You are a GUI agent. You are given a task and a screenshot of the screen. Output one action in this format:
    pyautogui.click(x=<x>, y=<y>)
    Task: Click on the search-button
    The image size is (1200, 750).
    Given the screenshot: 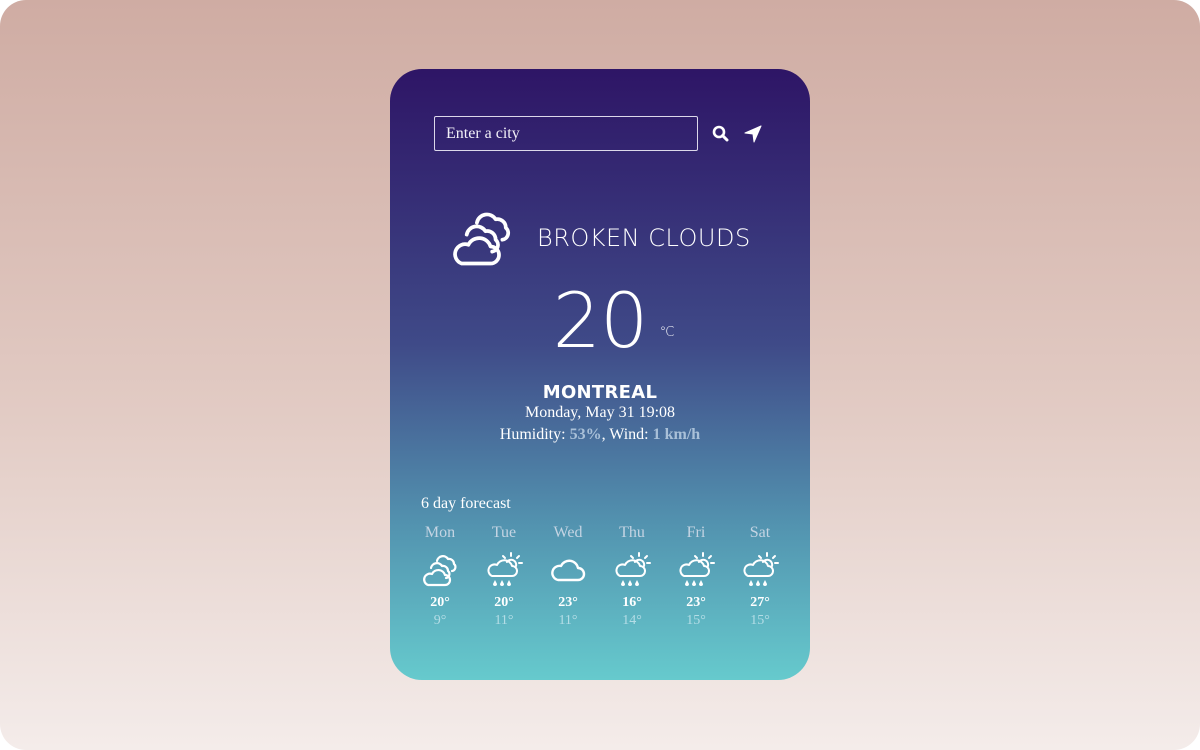 What is the action you would take?
    pyautogui.click(x=720, y=134)
    